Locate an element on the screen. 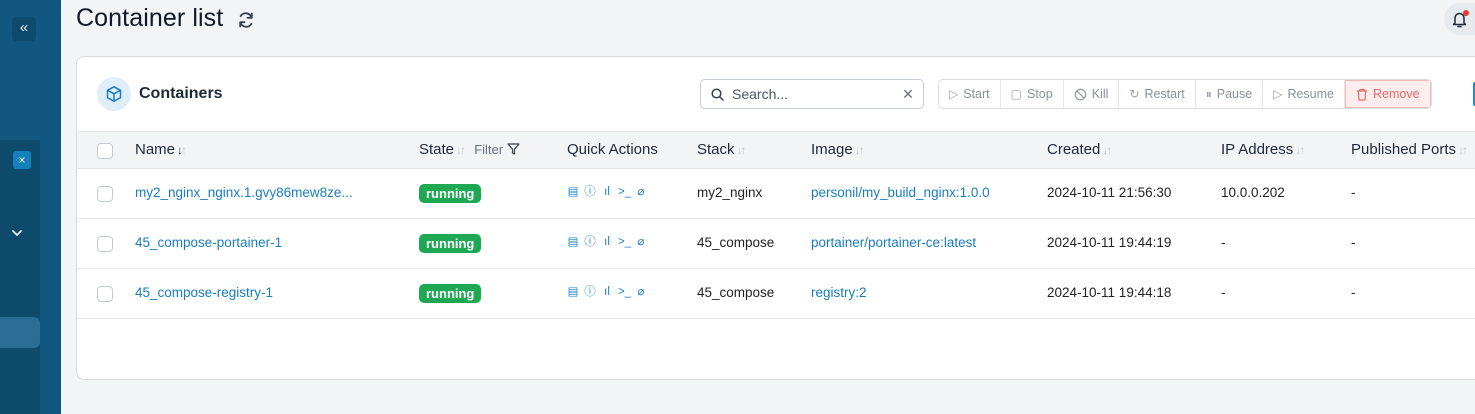  created-cell: 2024-10-11 19:44:19 is located at coordinates (1109, 242).